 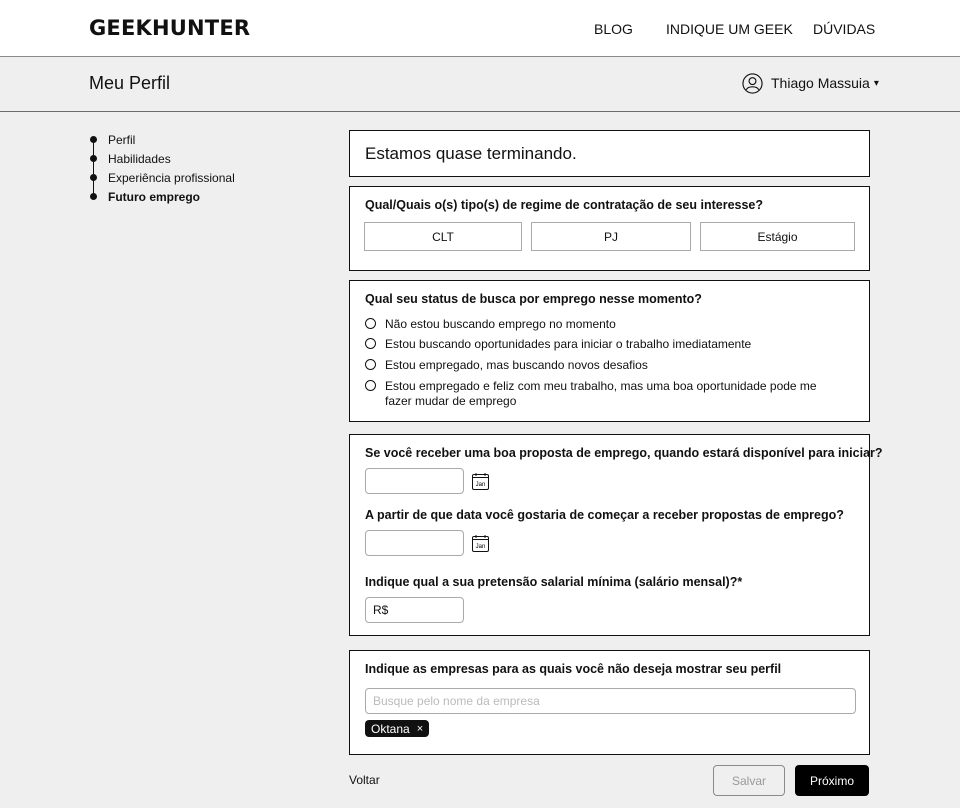 What do you see at coordinates (443, 236) in the screenshot?
I see `regime-clt-button: CLT` at bounding box center [443, 236].